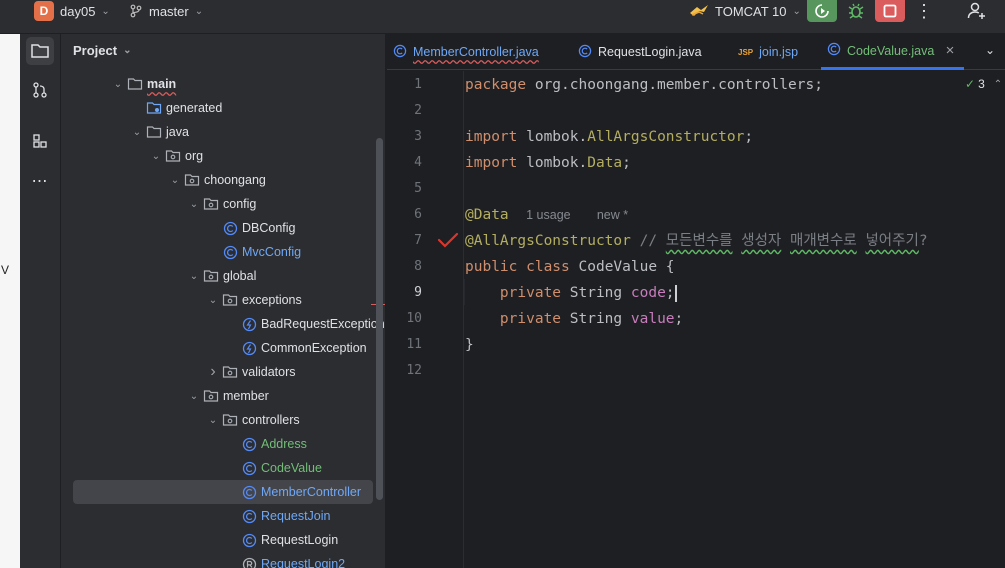 The image size is (1005, 568). What do you see at coordinates (998, 84) in the screenshot?
I see `chevron-up-icon: ⌃` at bounding box center [998, 84].